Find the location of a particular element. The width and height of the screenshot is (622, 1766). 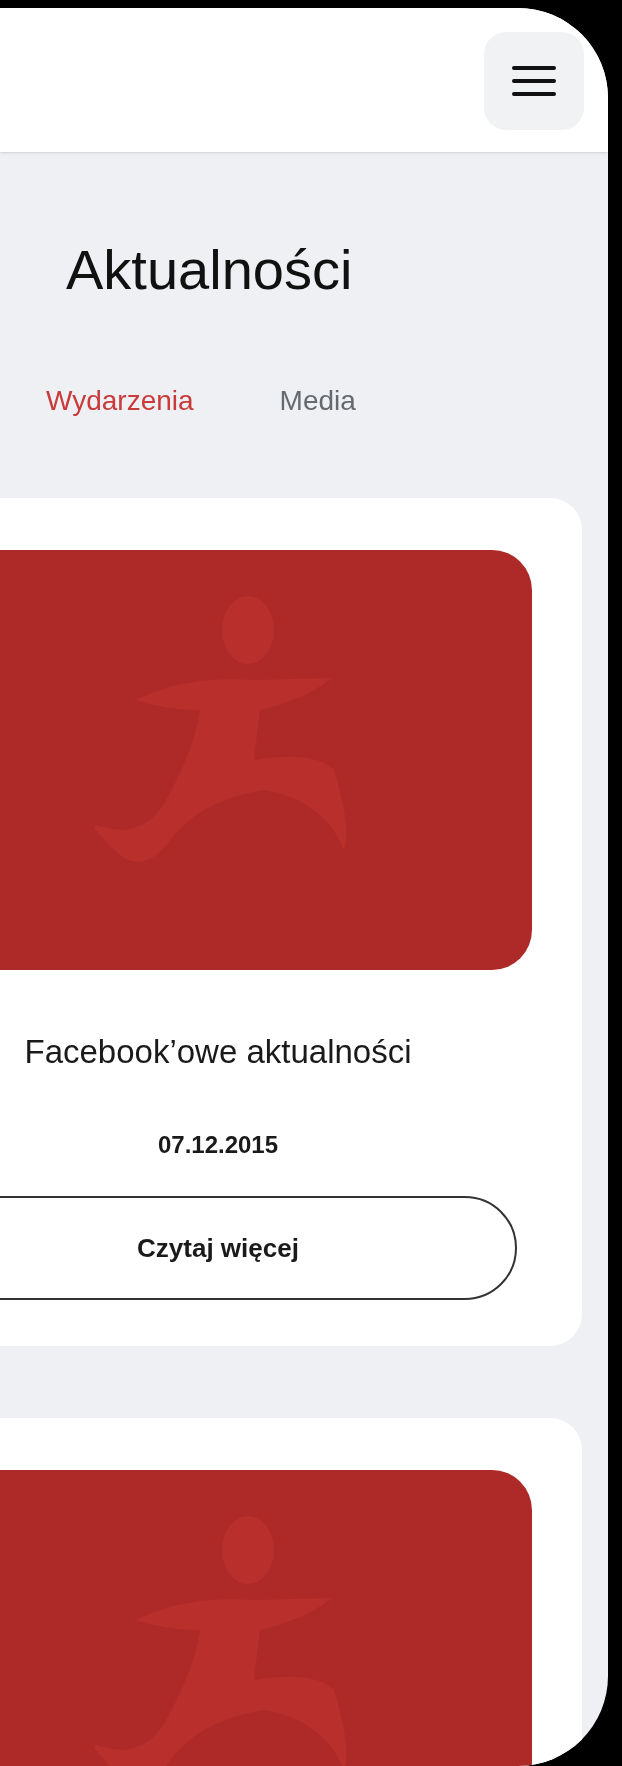

tab: Wydarzenia is located at coordinates (120, 401).